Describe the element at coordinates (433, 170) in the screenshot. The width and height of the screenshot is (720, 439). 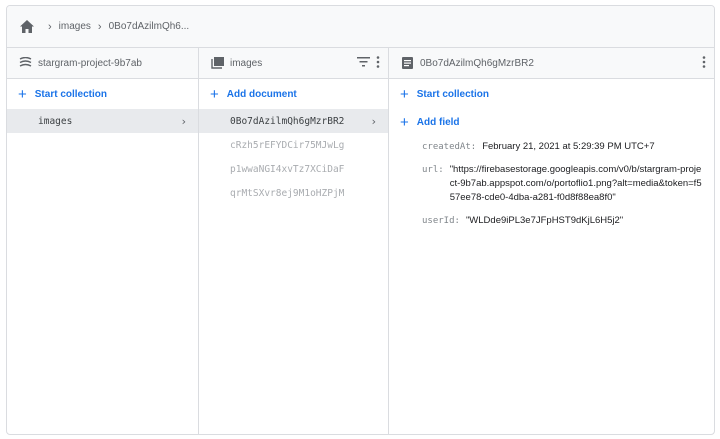
I see `field-name: url:` at that location.